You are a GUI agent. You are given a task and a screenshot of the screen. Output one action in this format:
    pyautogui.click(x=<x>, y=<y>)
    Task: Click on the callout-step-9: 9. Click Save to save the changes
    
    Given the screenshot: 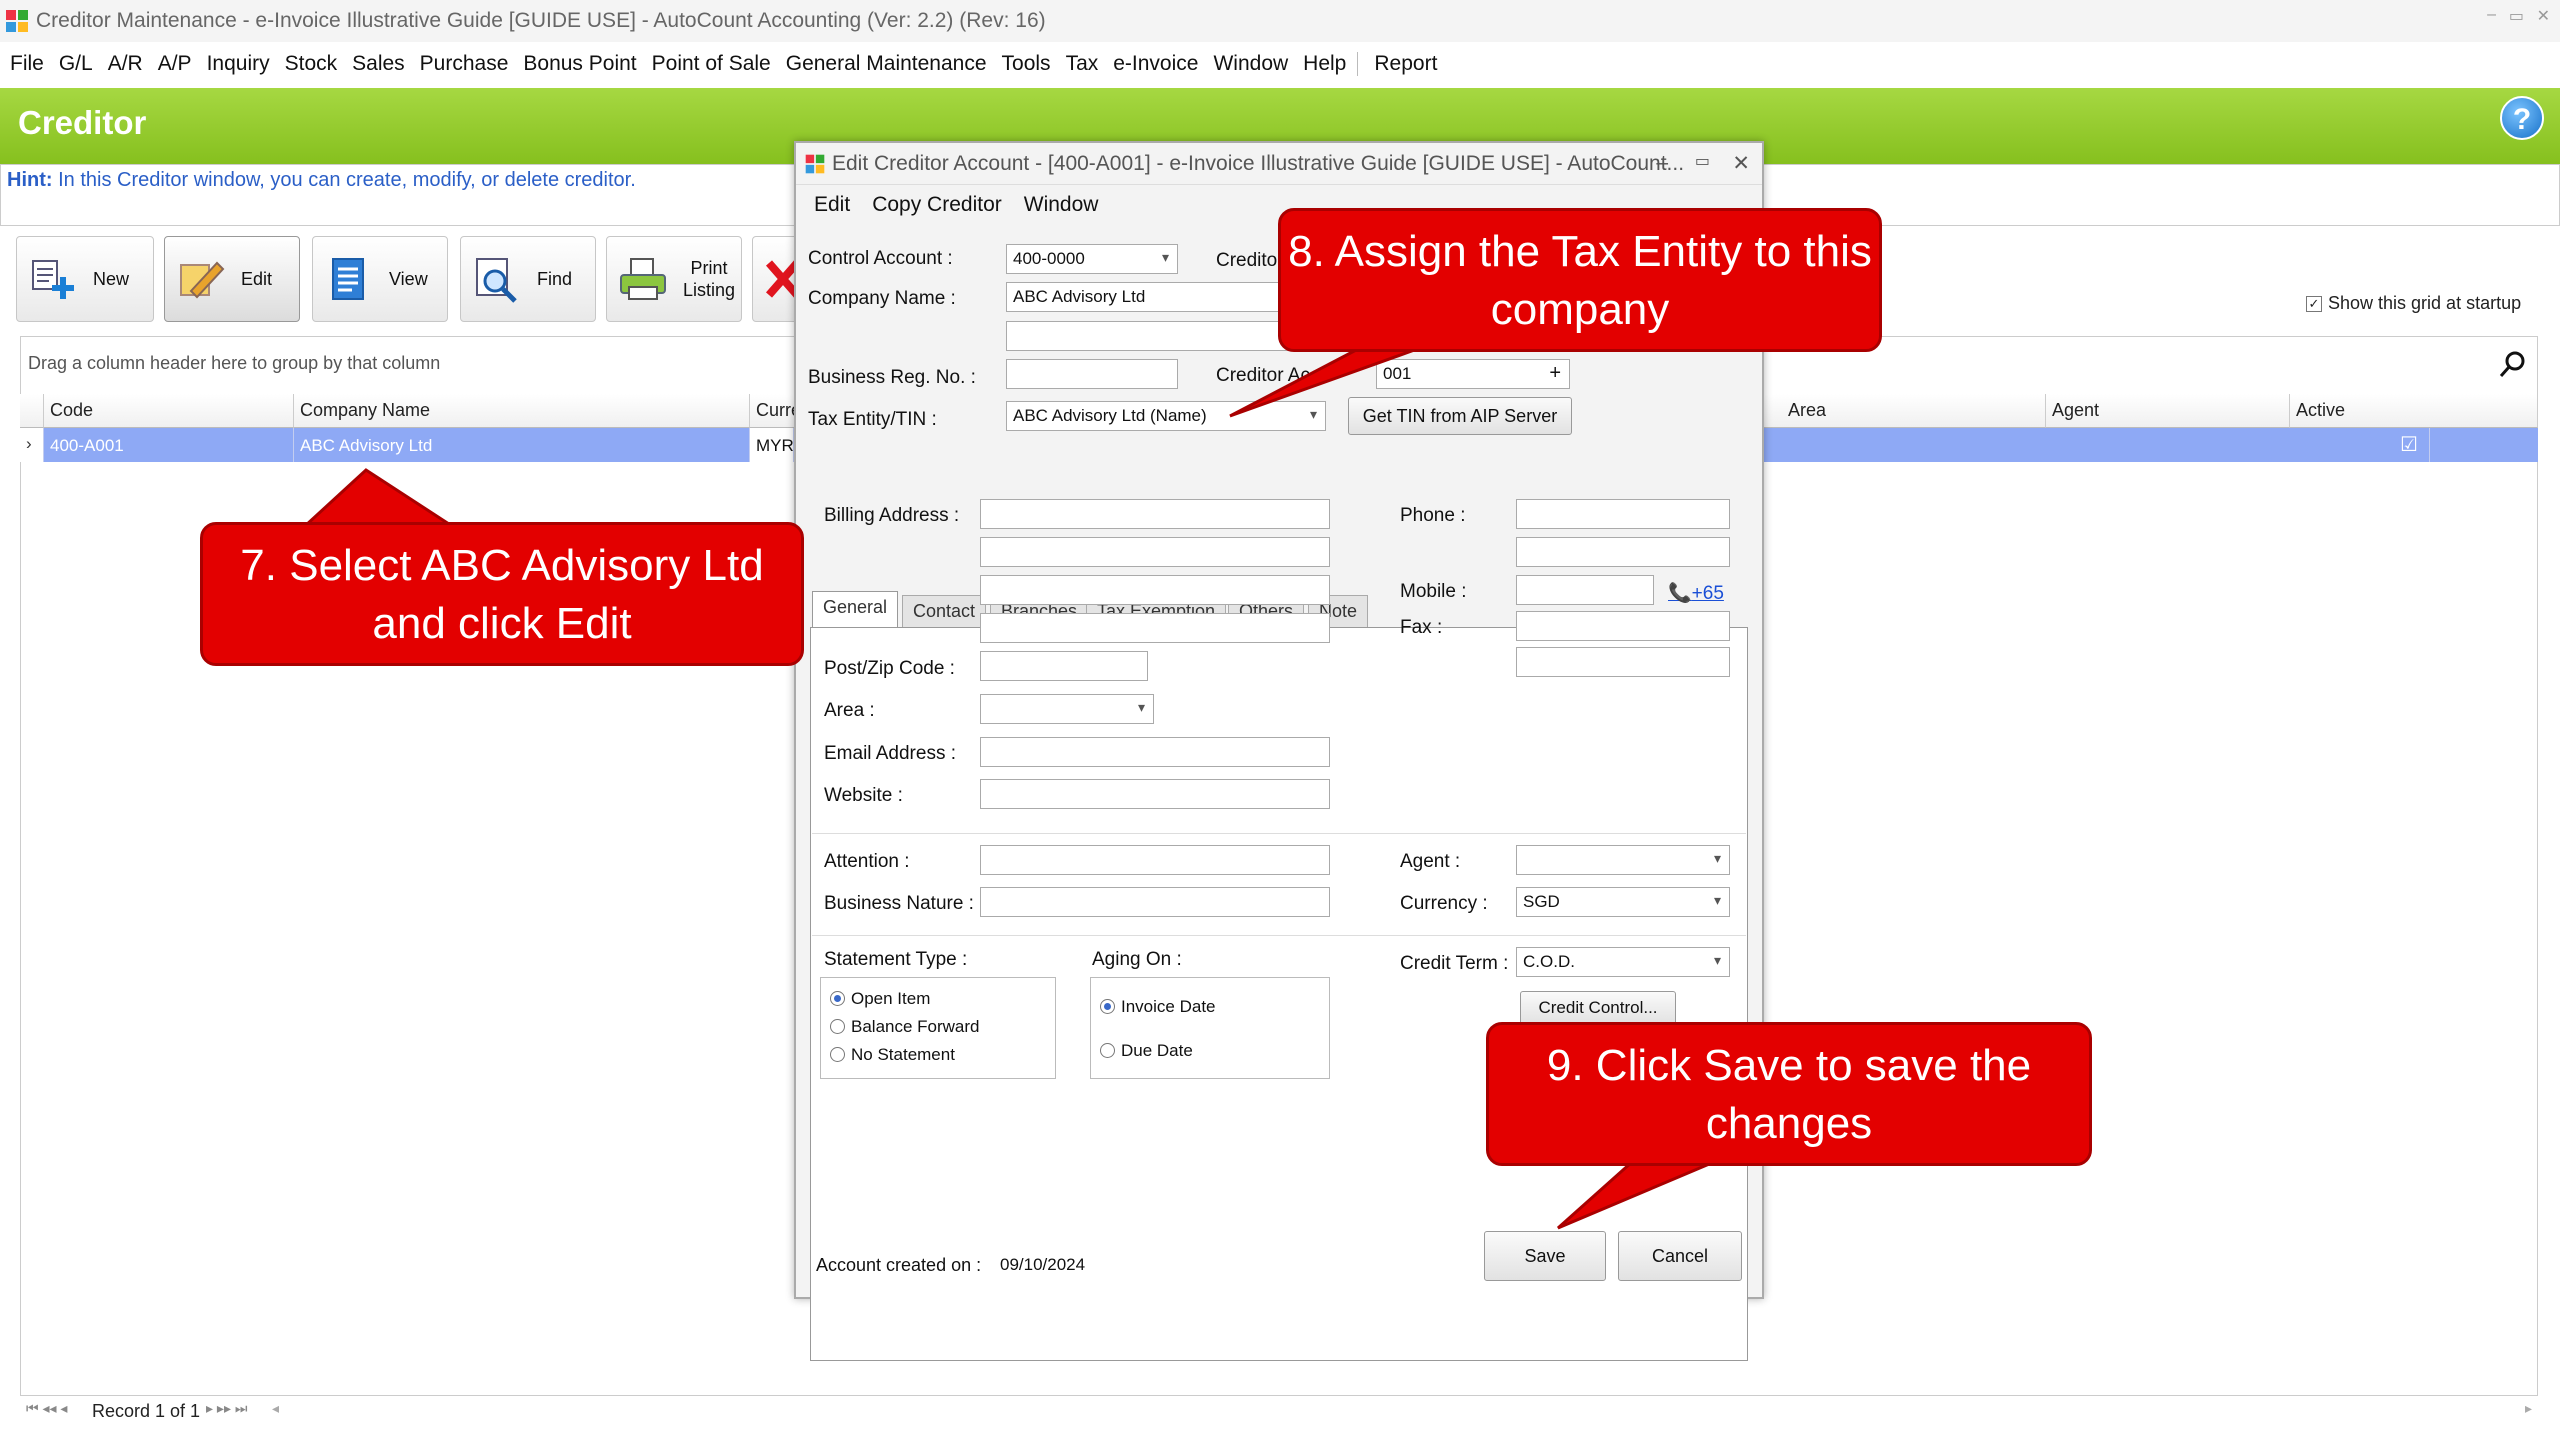 What is the action you would take?
    pyautogui.click(x=1789, y=1094)
    